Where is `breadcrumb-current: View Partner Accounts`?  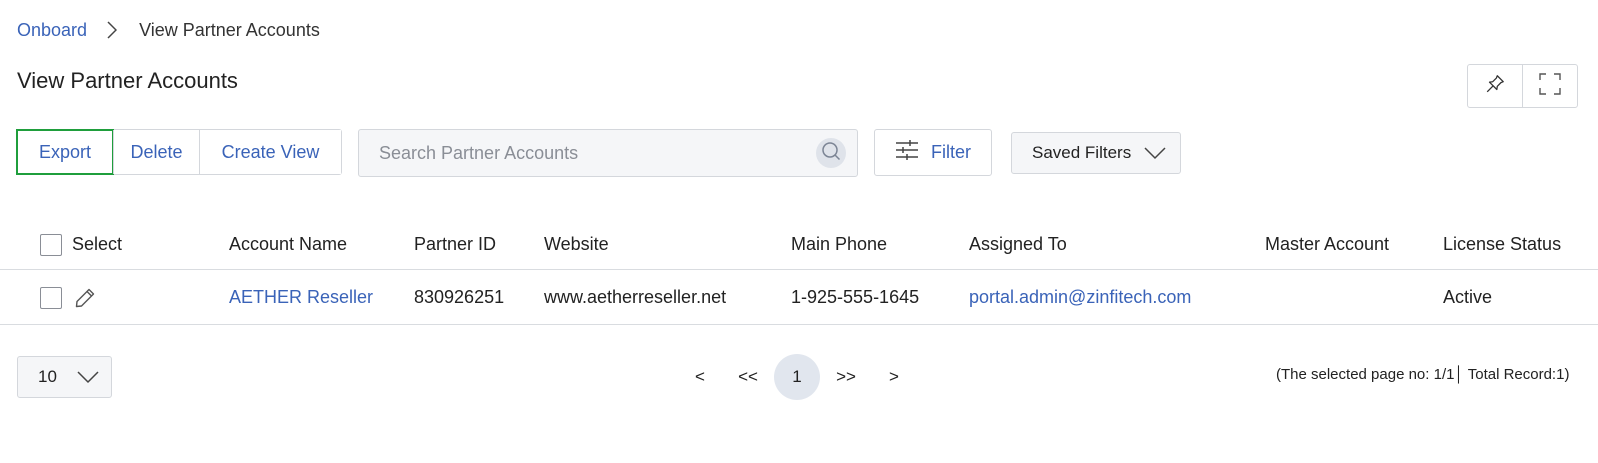
breadcrumb-current: View Partner Accounts is located at coordinates (229, 29).